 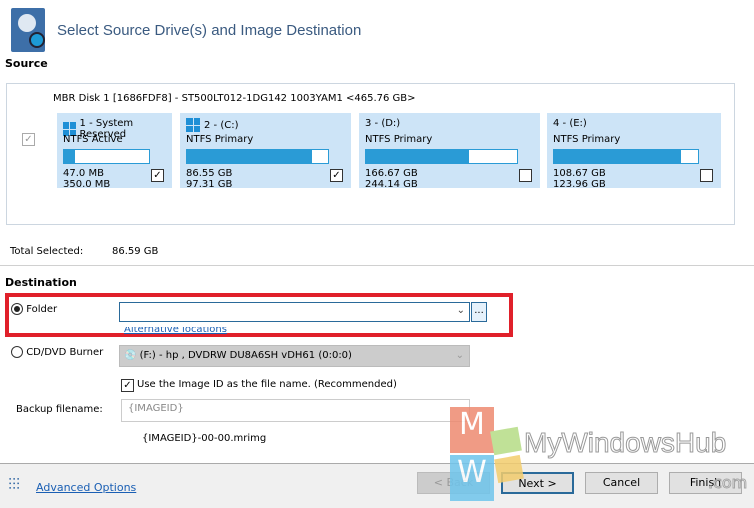 I want to click on cd-radio: CD/DVD Burner, so click(x=57, y=352).